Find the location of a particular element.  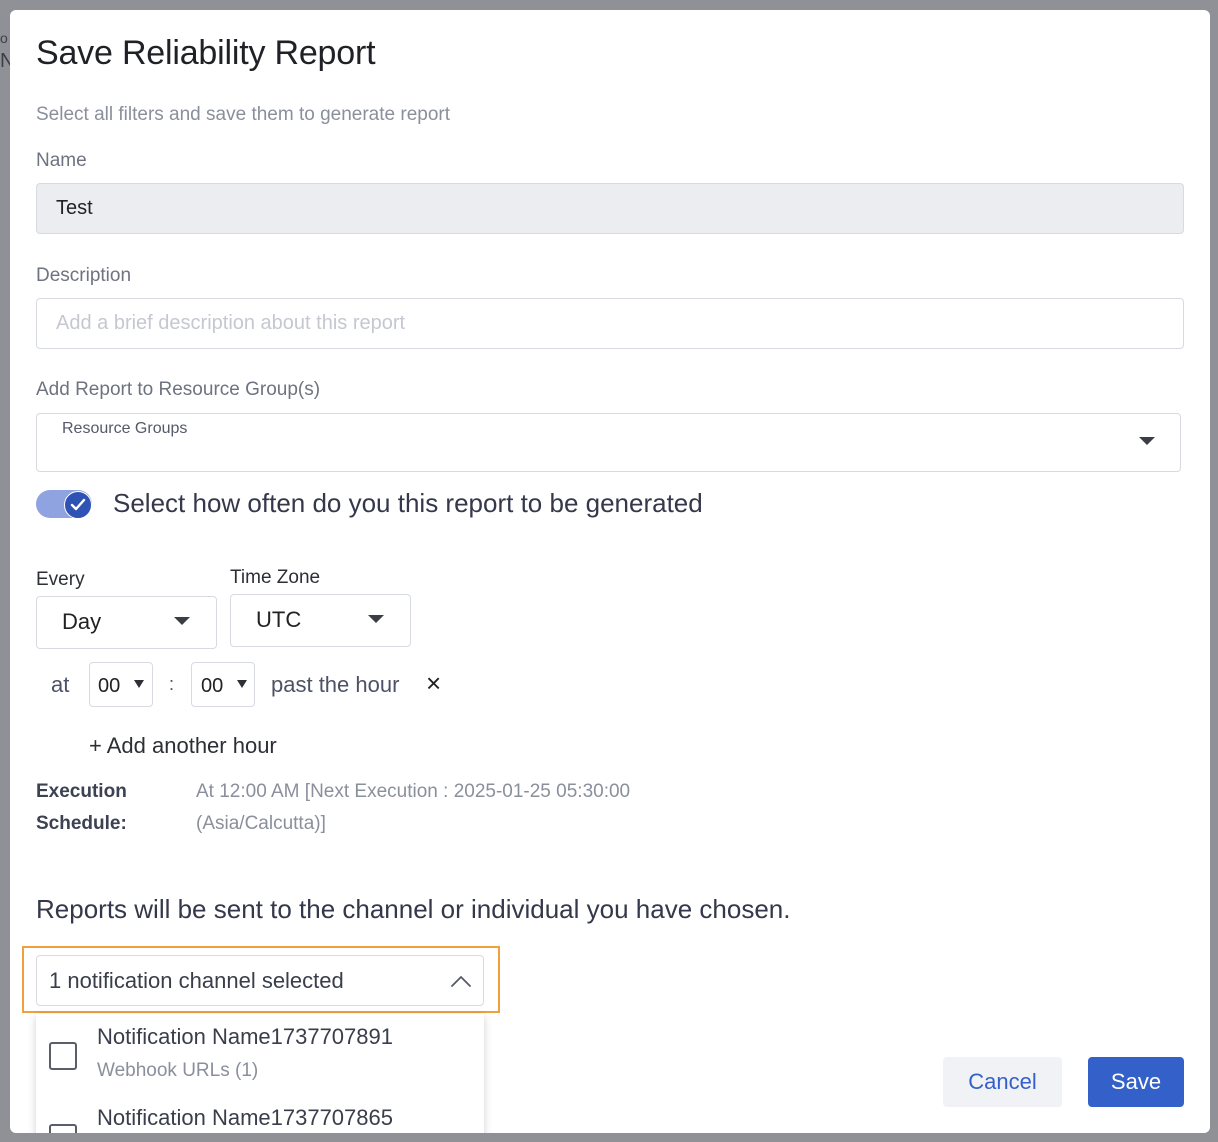

timezone-select: UTC is located at coordinates (320, 620).